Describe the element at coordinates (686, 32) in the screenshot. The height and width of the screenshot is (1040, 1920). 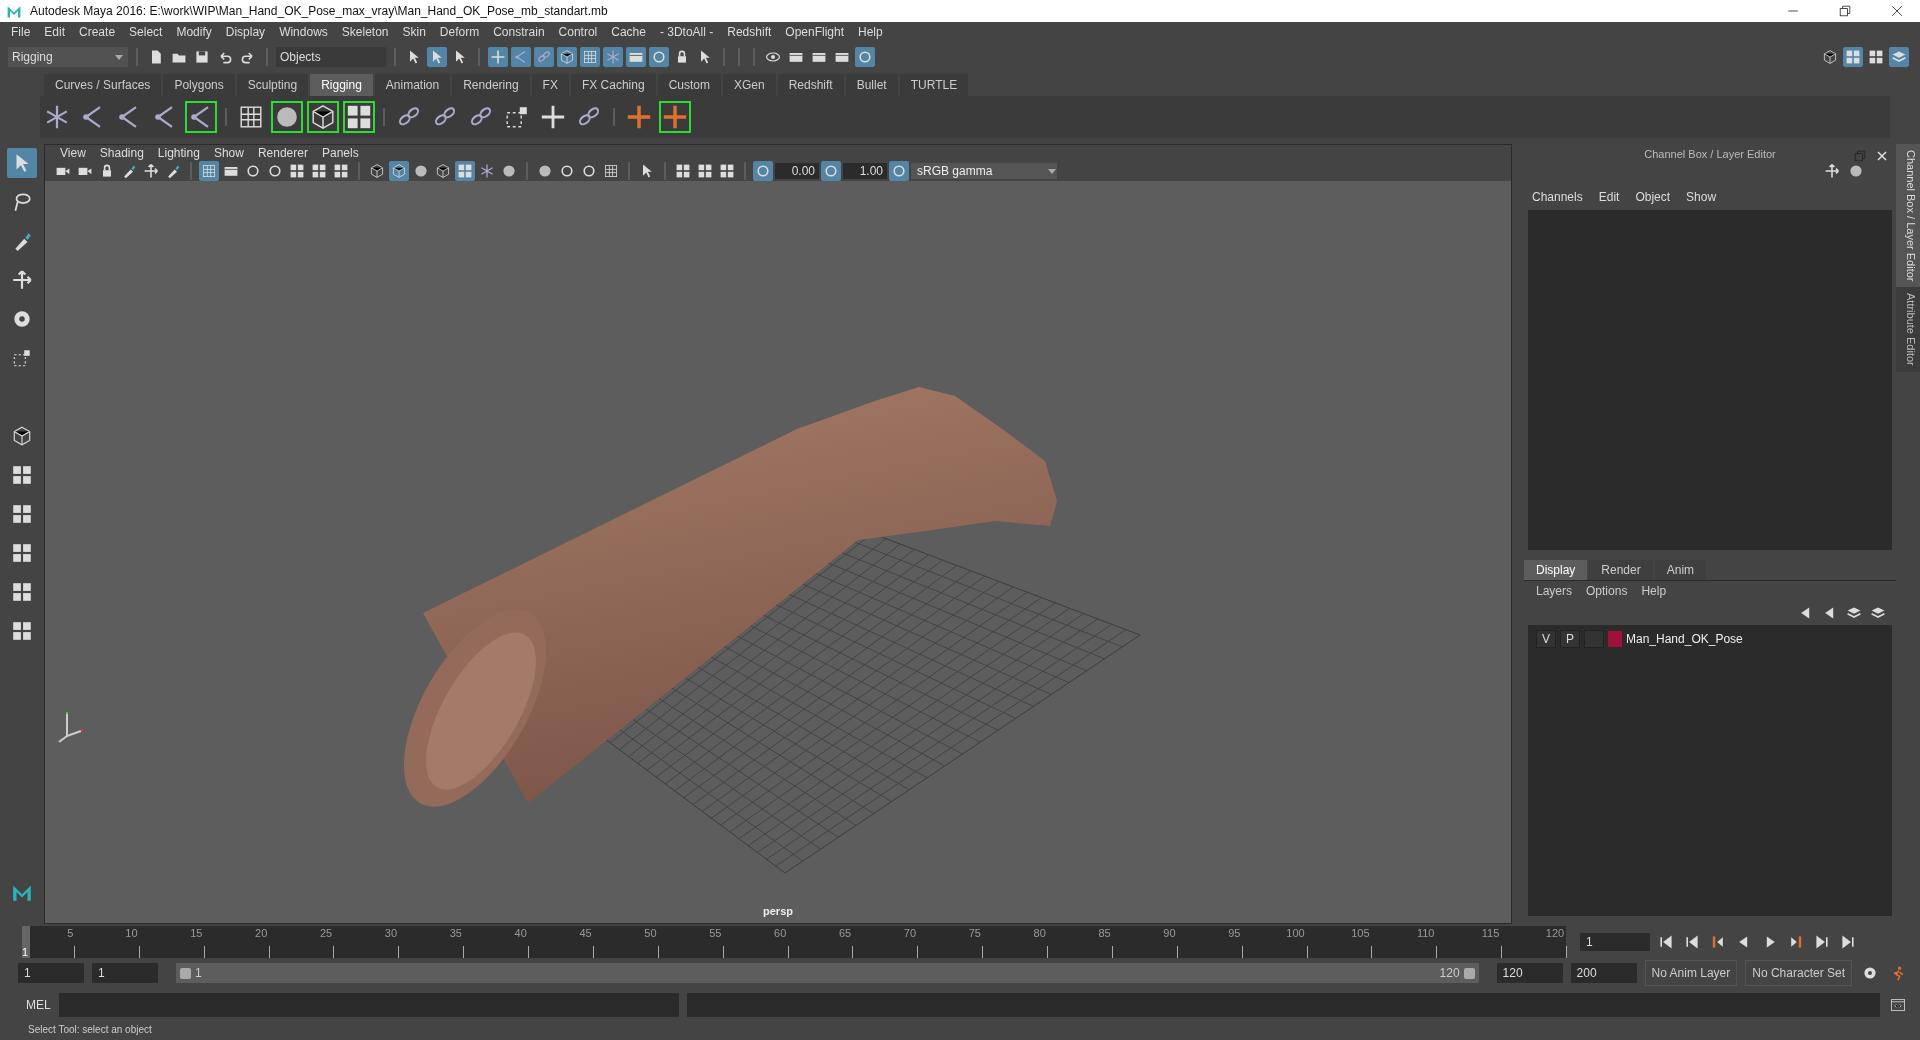
I see `menu-item: - 3DtoAll -` at that location.